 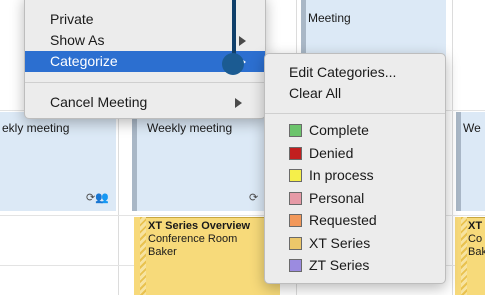 I want to click on category-in-process: In process, so click(x=355, y=175).